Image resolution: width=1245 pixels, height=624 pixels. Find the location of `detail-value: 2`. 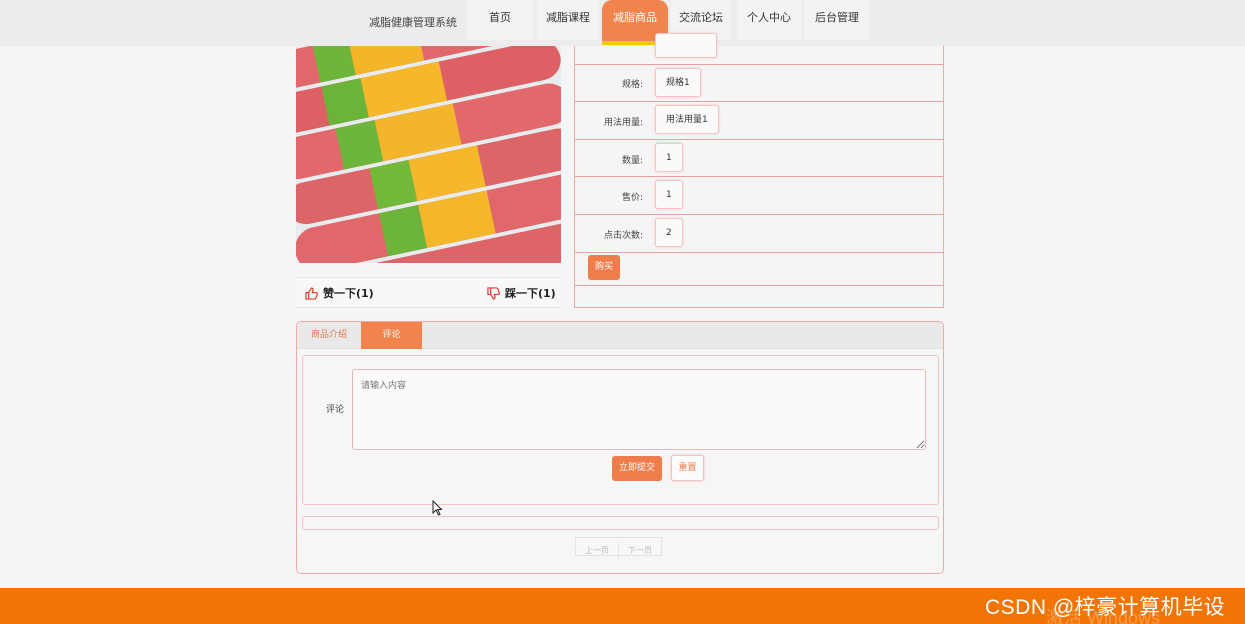

detail-value: 2 is located at coordinates (669, 232).